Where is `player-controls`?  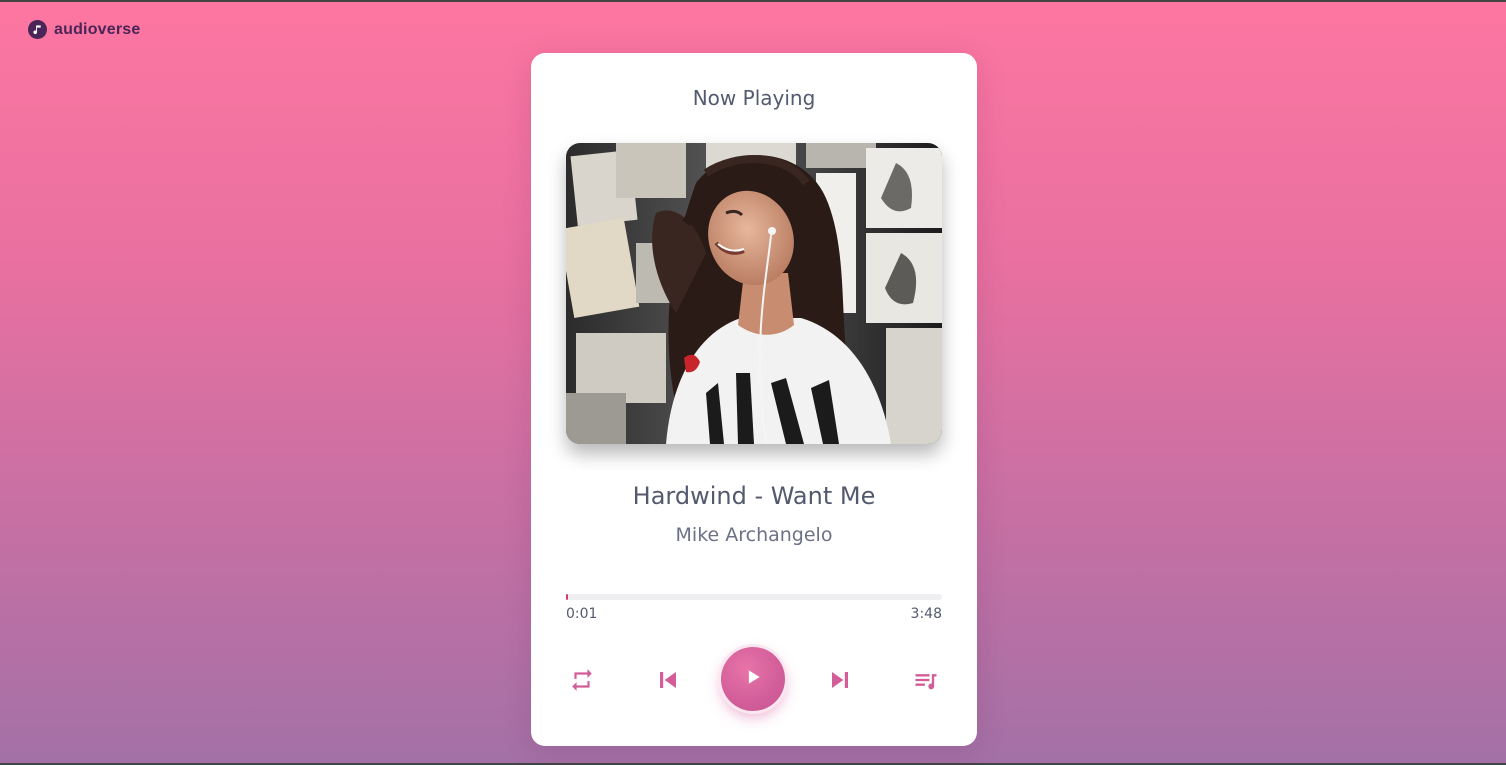
player-controls is located at coordinates (754, 678).